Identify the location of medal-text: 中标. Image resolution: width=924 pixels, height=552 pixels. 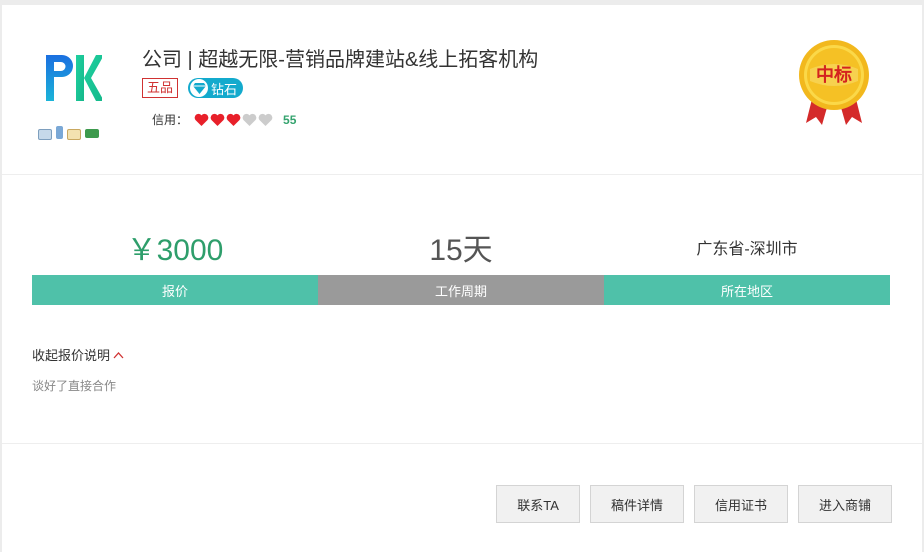
(834, 75).